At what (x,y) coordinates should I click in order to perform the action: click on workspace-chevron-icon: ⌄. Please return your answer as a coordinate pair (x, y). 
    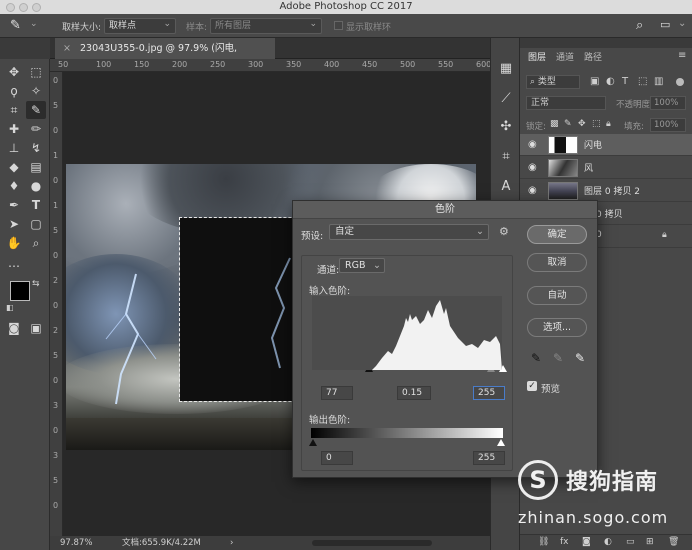
    Looking at the image, I should click on (682, 23).